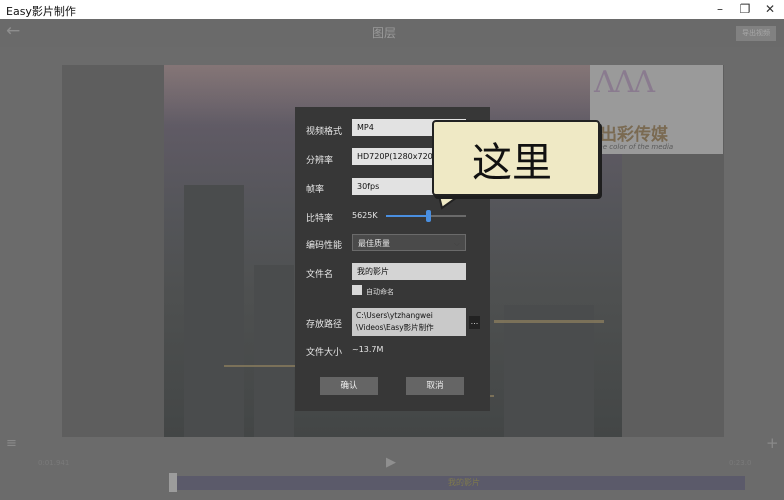  I want to click on export-video-button: 导出视频, so click(756, 33).